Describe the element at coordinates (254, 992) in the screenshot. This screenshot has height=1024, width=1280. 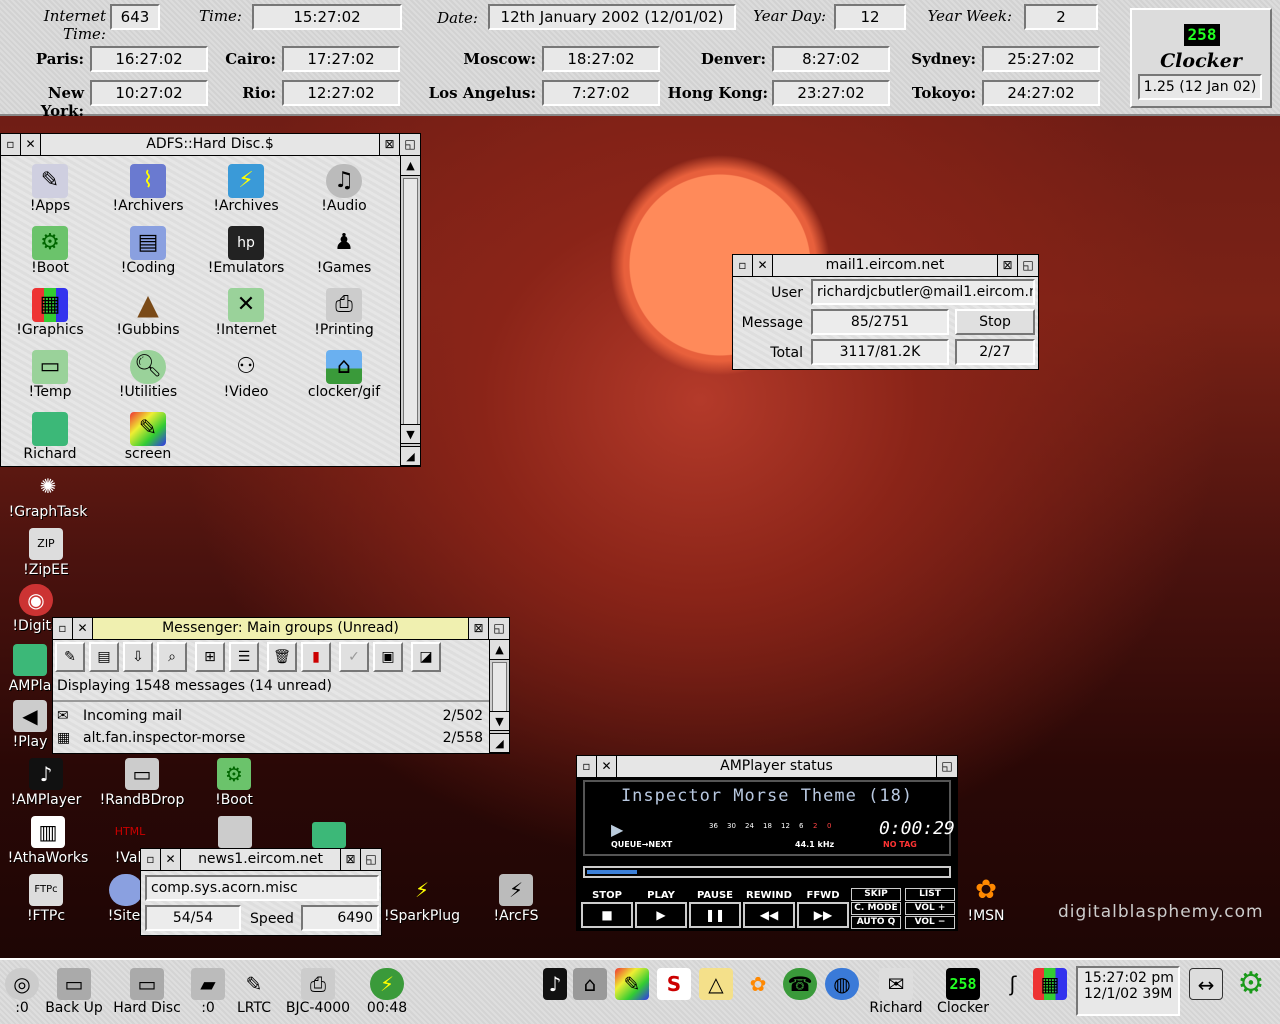
I see `iconbar-lrtc: ✎ LRTC` at that location.